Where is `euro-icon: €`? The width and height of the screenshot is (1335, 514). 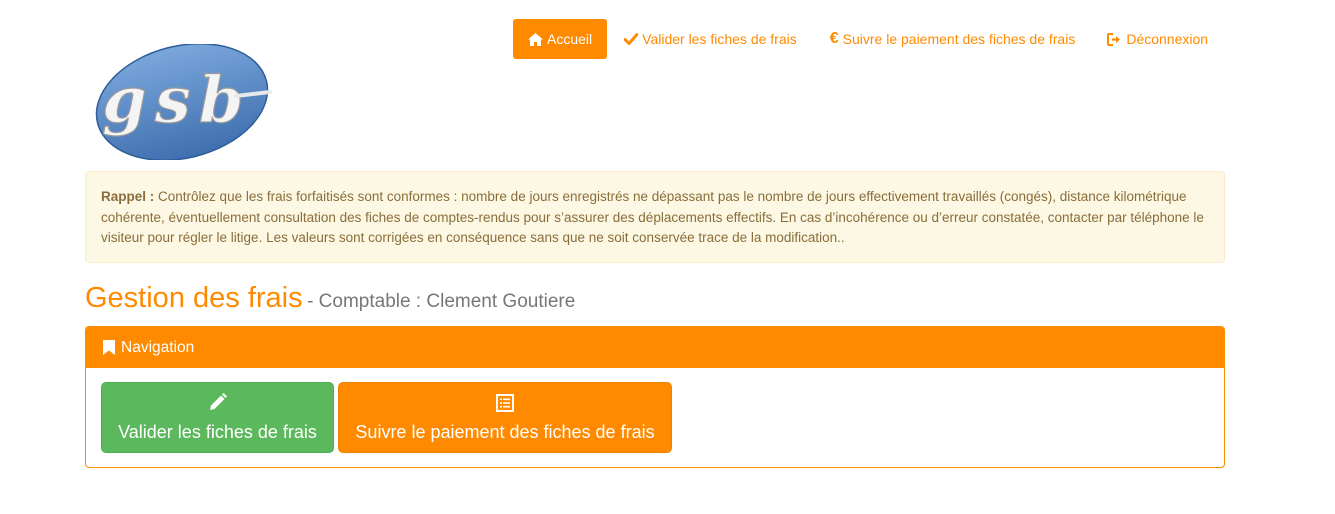
euro-icon: € is located at coordinates (834, 38).